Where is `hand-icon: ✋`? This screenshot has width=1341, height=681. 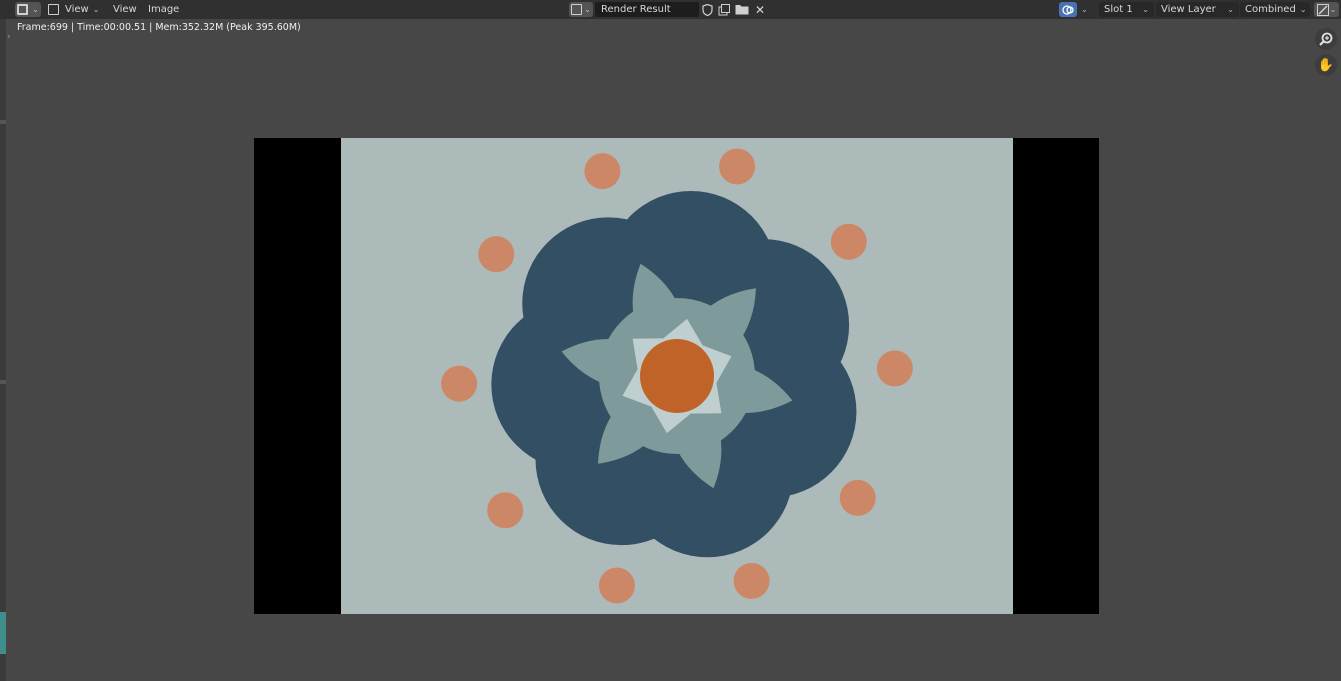 hand-icon: ✋ is located at coordinates (1326, 65).